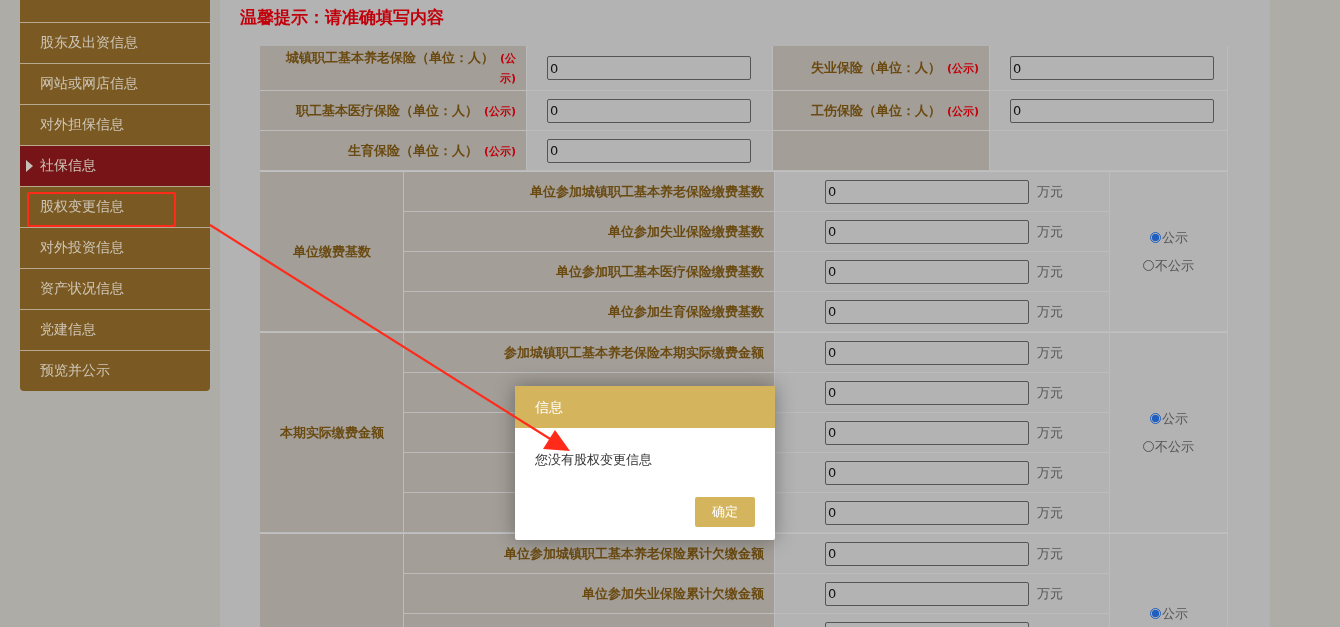 This screenshot has width=1340, height=627. I want to click on sidebar-item: 对外投资信息, so click(115, 247).